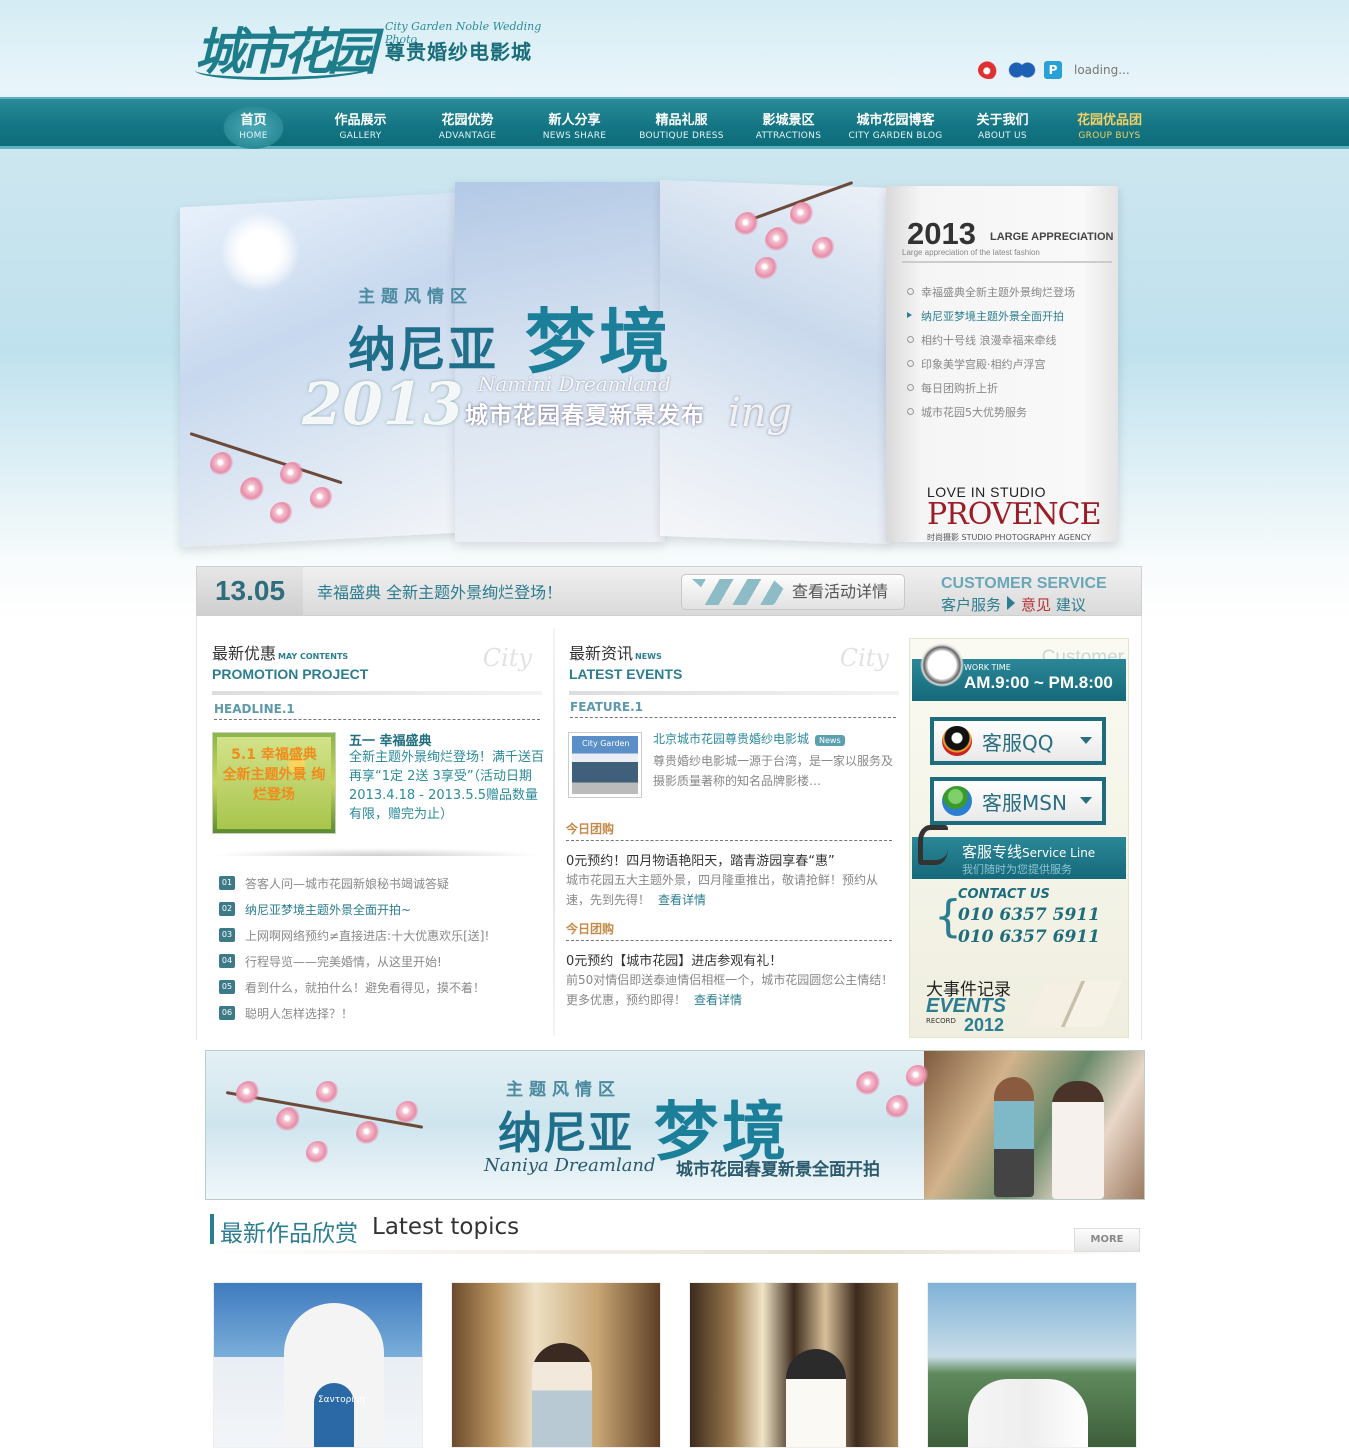 This screenshot has width=1349, height=1448. I want to click on banner2-script: Naniya Dreamland, so click(570, 1165).